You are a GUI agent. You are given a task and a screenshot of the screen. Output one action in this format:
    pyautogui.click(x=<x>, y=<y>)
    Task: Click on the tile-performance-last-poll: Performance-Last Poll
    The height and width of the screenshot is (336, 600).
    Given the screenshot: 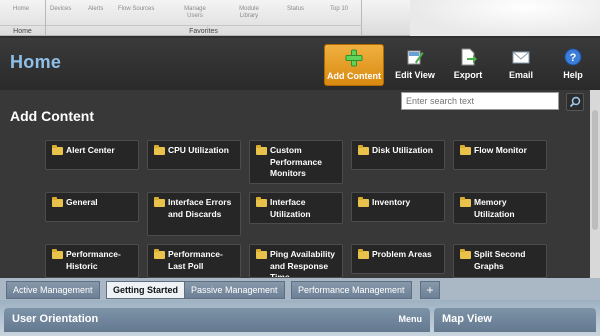 What is the action you would take?
    pyautogui.click(x=194, y=261)
    